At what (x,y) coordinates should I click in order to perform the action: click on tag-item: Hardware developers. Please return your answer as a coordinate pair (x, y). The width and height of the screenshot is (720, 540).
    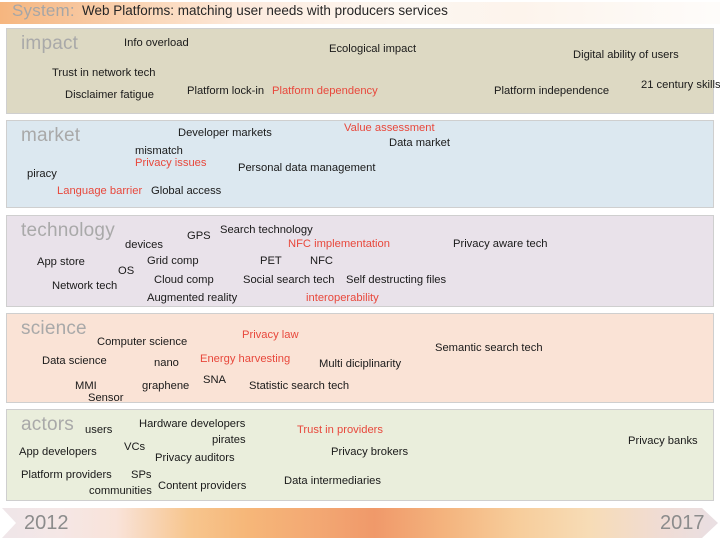
    Looking at the image, I should click on (192, 424).